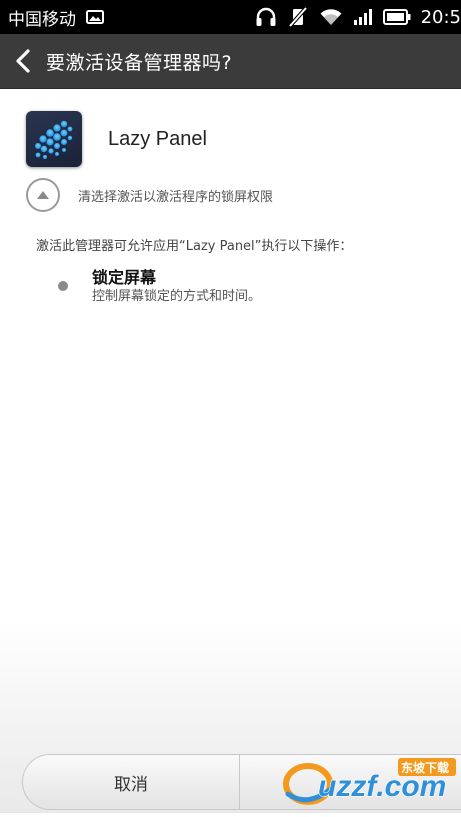 The width and height of the screenshot is (461, 817). I want to click on image-icon, so click(95, 17).